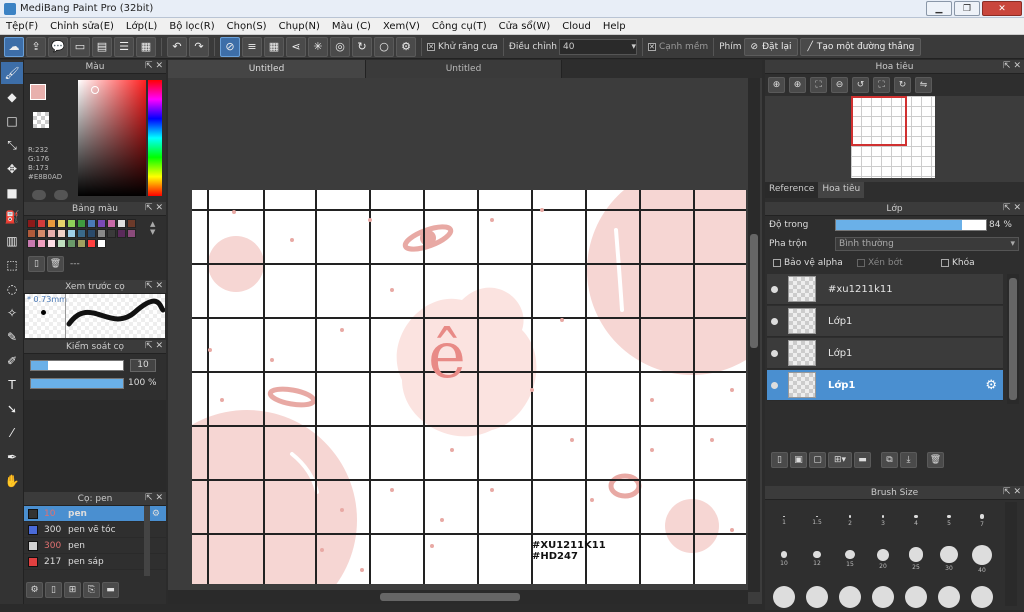  Describe the element at coordinates (124, 46) in the screenshot. I see `list-icon: ☰` at that location.